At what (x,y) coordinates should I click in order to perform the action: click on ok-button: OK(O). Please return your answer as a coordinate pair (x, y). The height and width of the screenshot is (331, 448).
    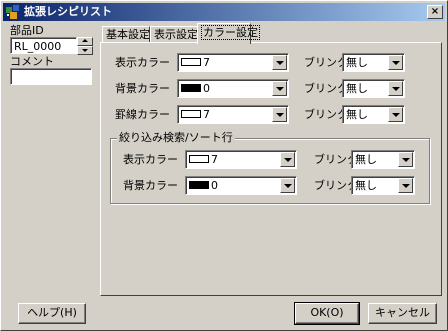
    Looking at the image, I should click on (327, 313).